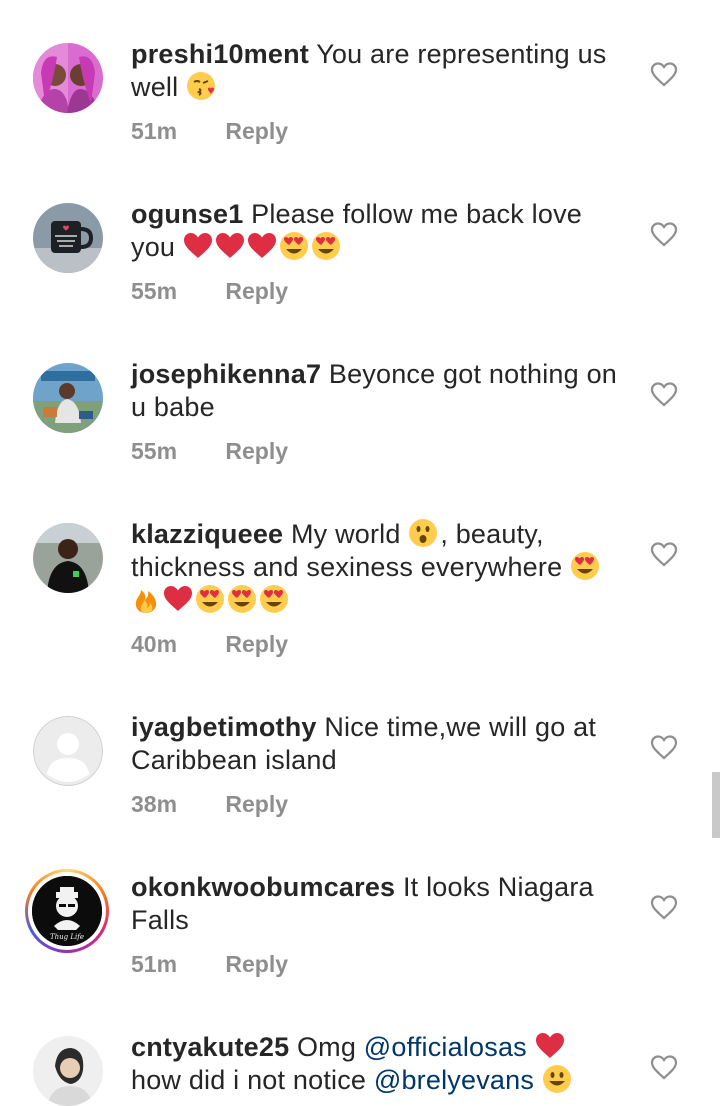  I want to click on kissing-heart-emoji, so click(201, 86).